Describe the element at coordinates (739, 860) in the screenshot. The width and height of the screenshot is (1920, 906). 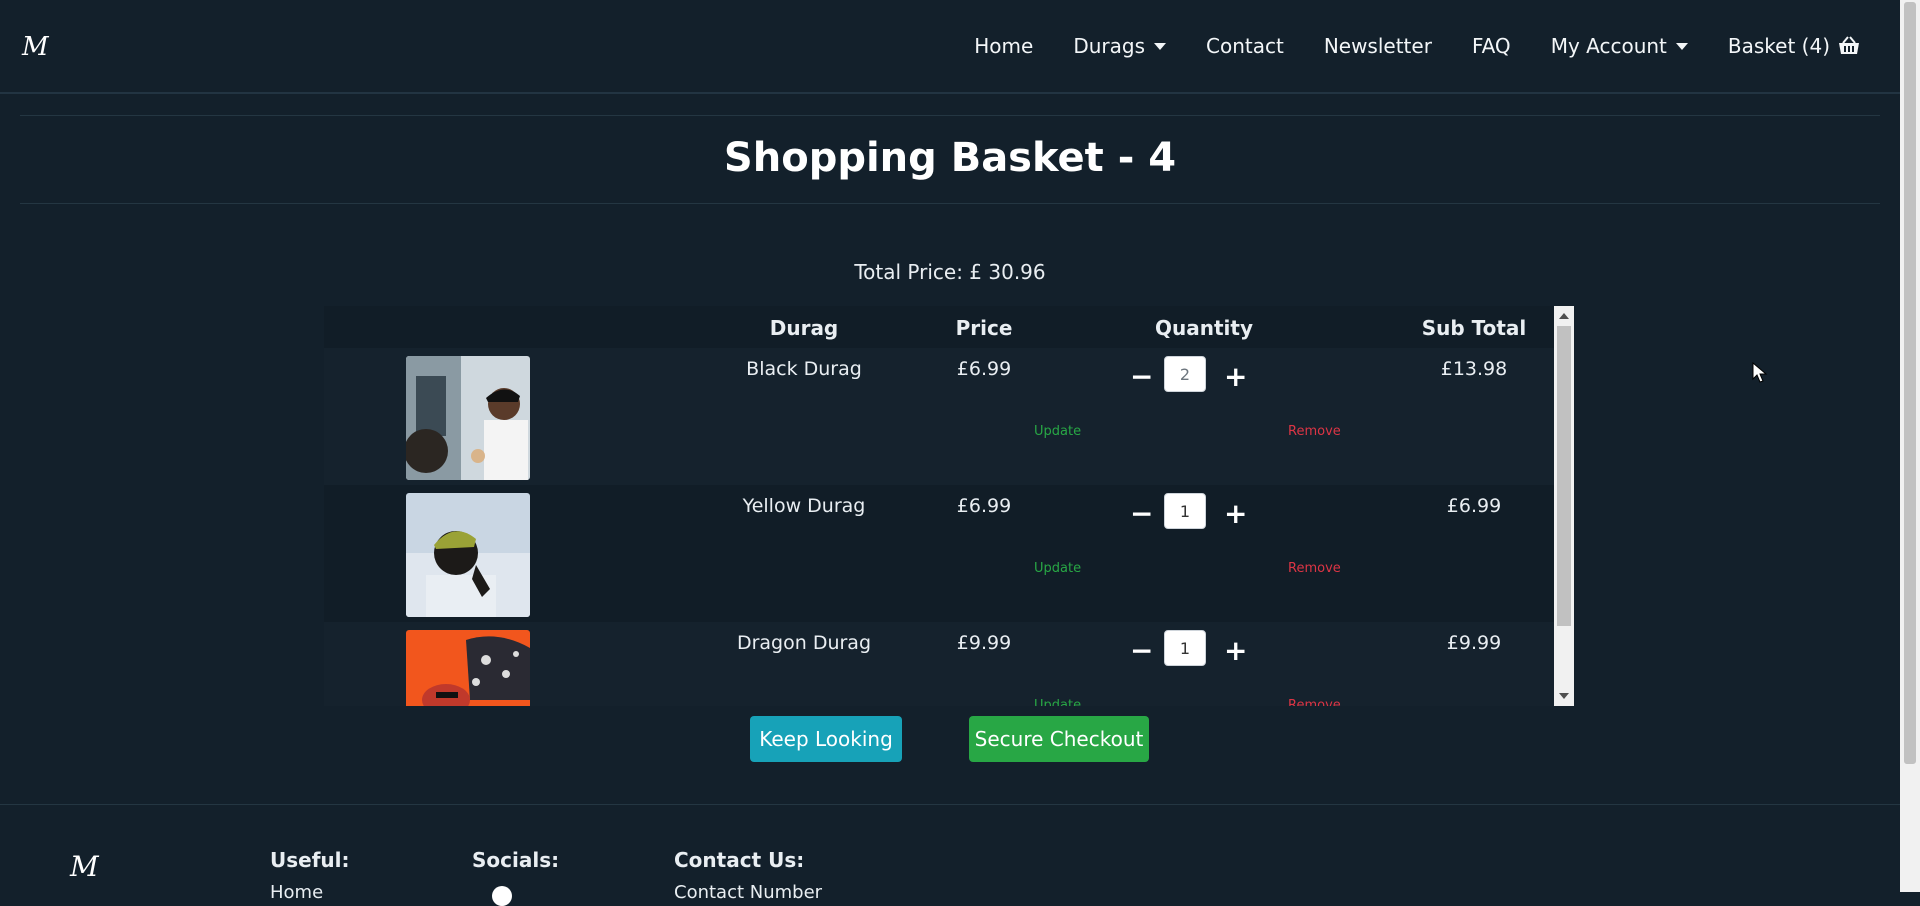
I see `footer-contact-heading: Contact Us:` at that location.